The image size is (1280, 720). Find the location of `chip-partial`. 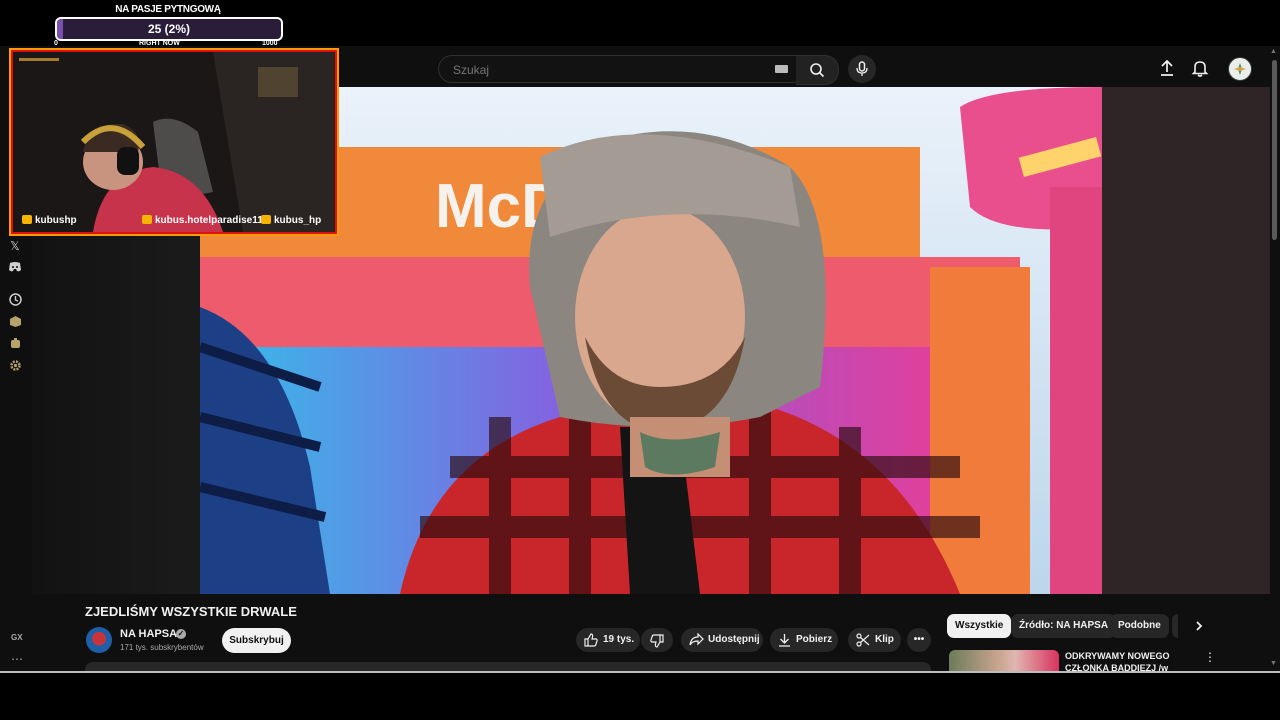

chip-partial is located at coordinates (1175, 626).